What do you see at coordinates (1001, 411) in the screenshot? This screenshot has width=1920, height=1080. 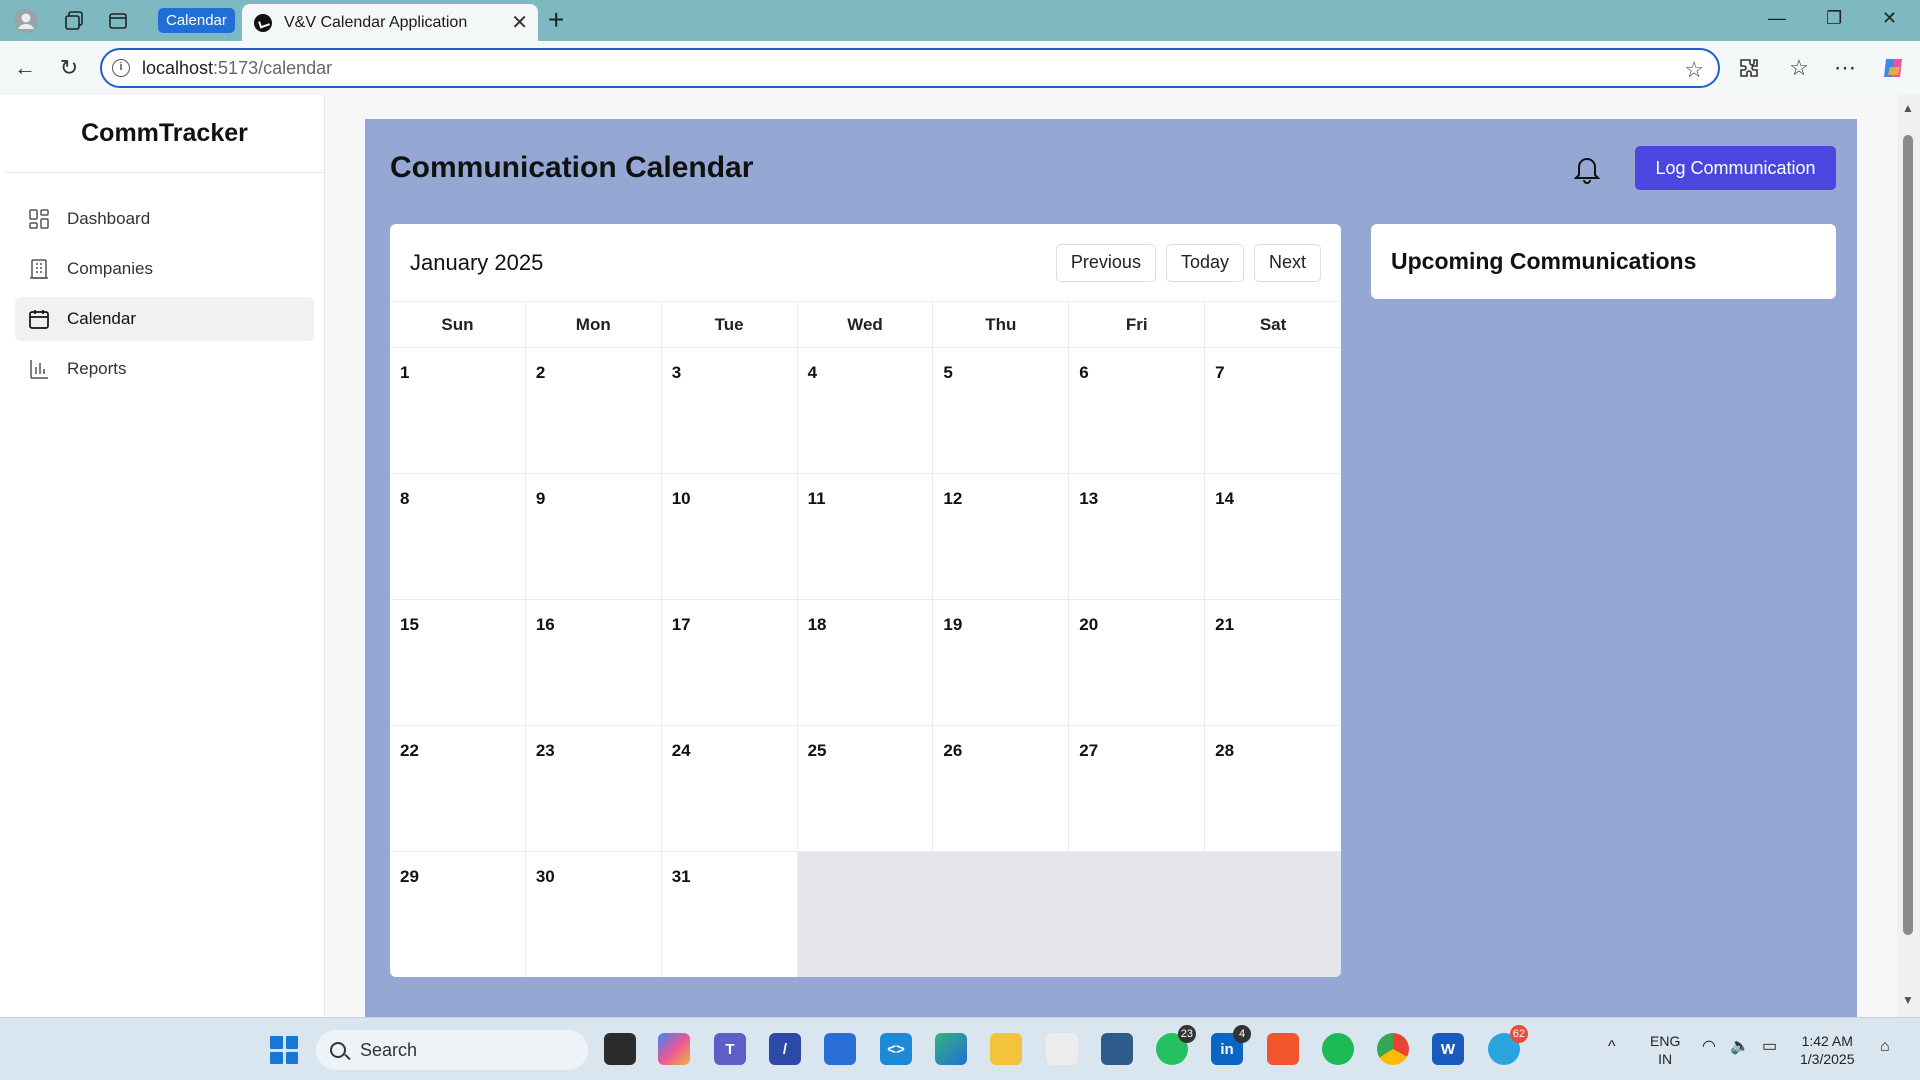 I see `day-cell: 5` at bounding box center [1001, 411].